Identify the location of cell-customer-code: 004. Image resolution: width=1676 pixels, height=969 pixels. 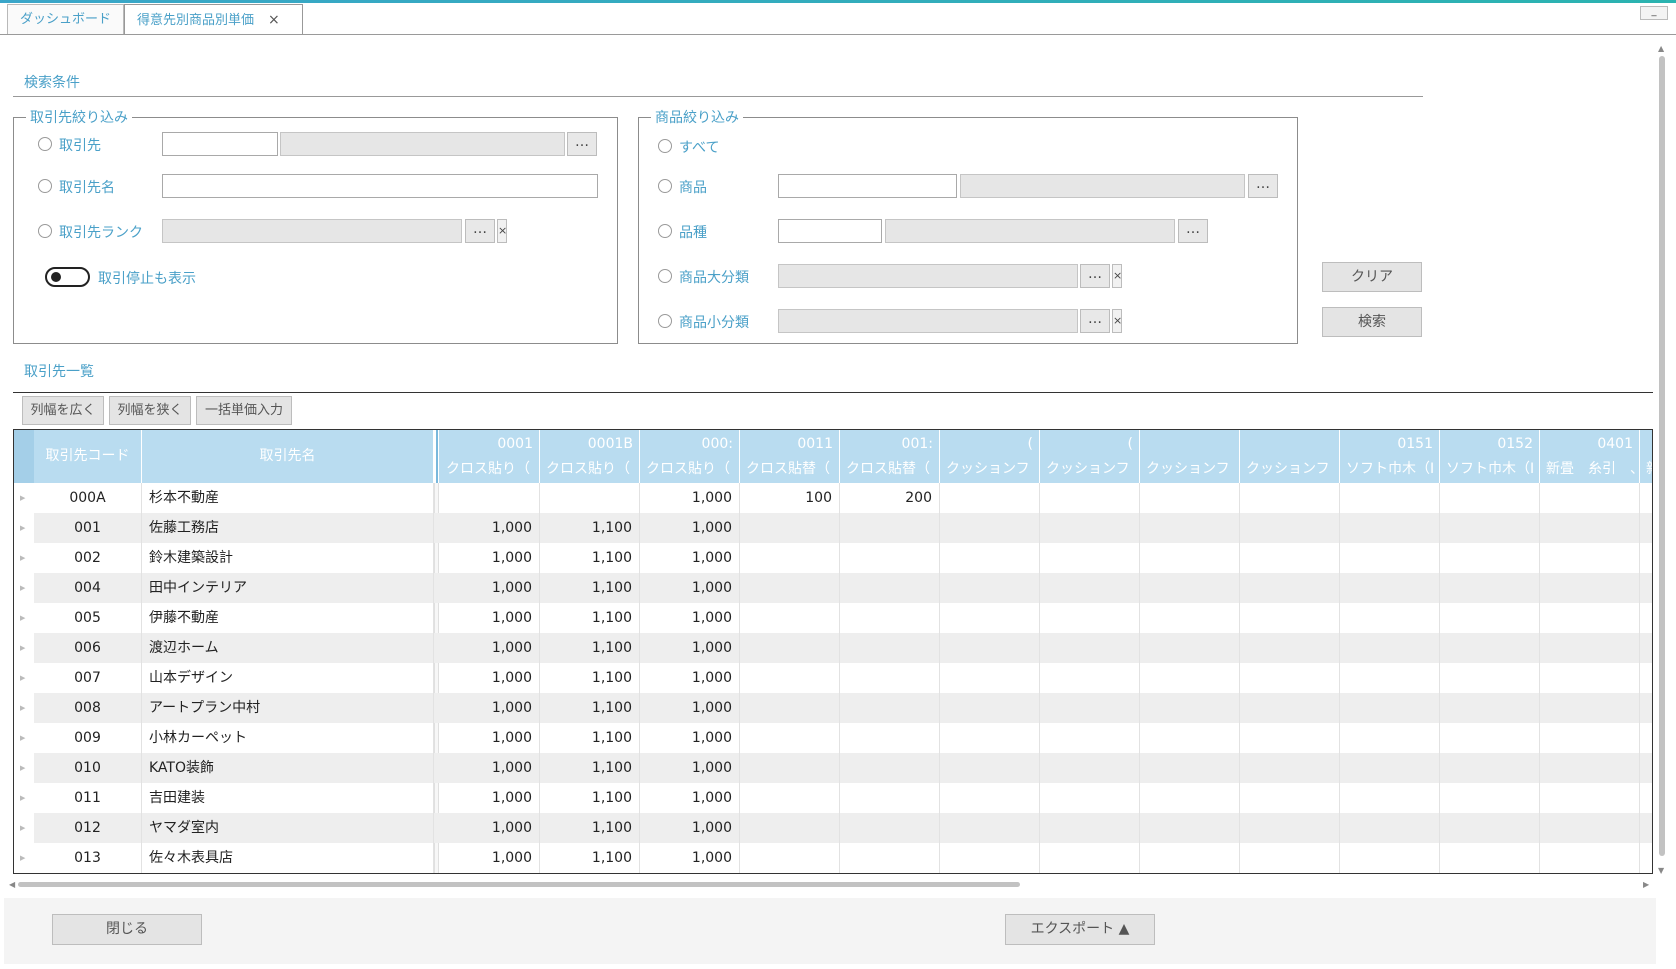
(88, 588).